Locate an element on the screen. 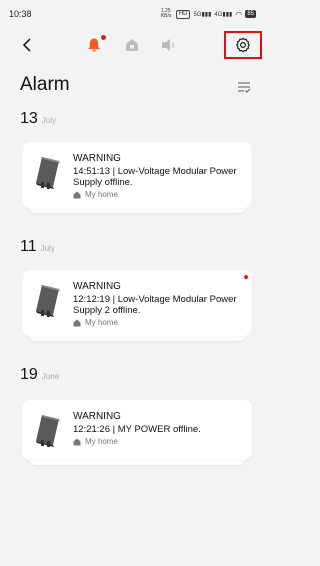 This screenshot has width=320, height=566. settings-button is located at coordinates (243, 45).